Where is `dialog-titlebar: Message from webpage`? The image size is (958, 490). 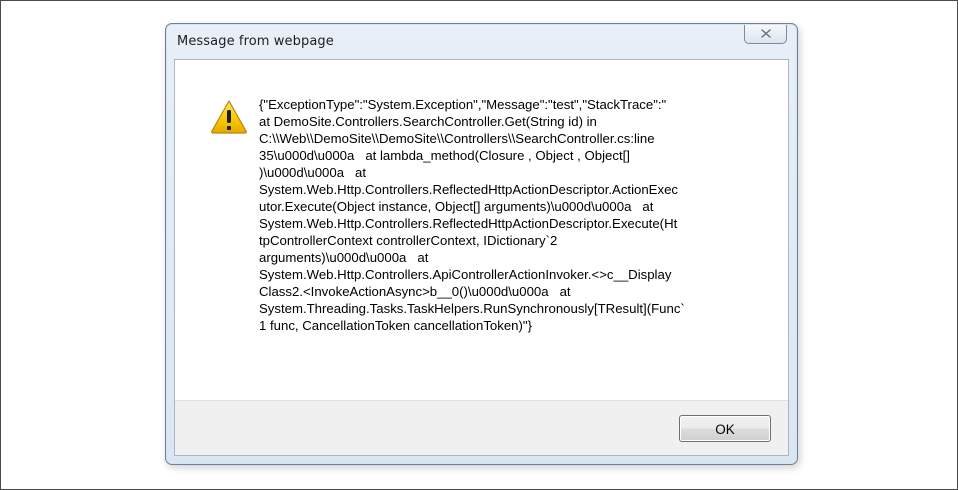
dialog-titlebar: Message from webpage is located at coordinates (481, 42).